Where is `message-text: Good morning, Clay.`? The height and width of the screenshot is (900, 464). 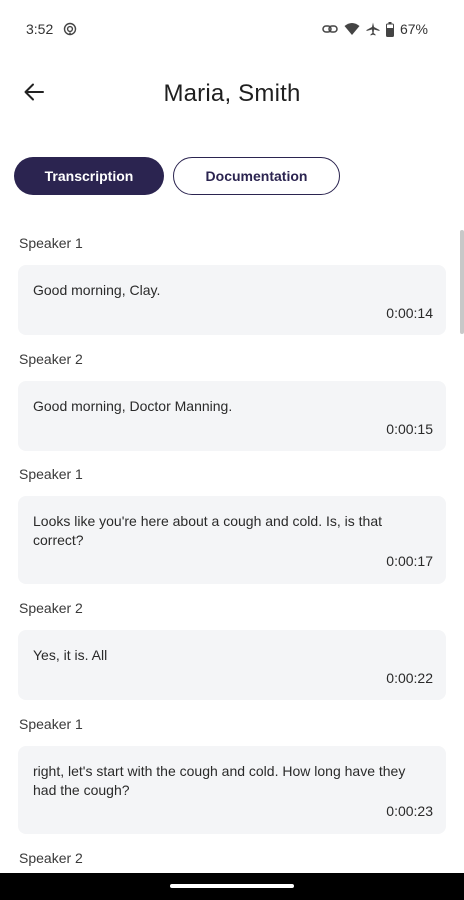
message-text: Good morning, Clay. is located at coordinates (97, 290).